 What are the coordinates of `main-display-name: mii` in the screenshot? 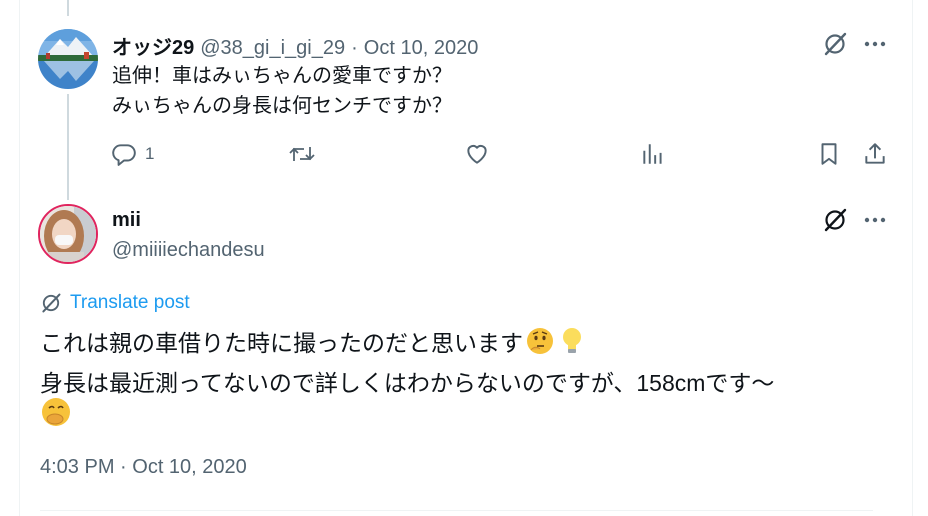 It's located at (126, 220).